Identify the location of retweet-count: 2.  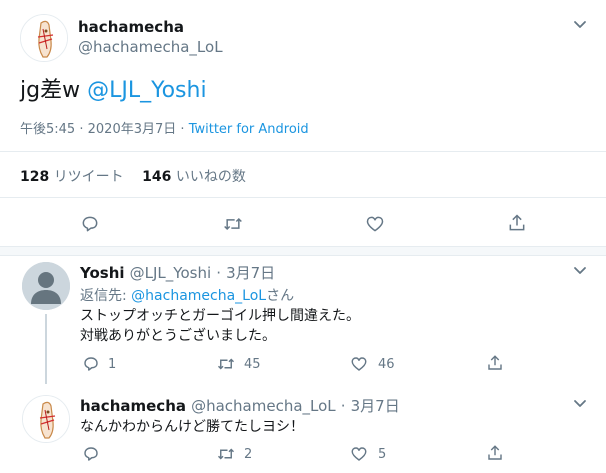
(248, 454).